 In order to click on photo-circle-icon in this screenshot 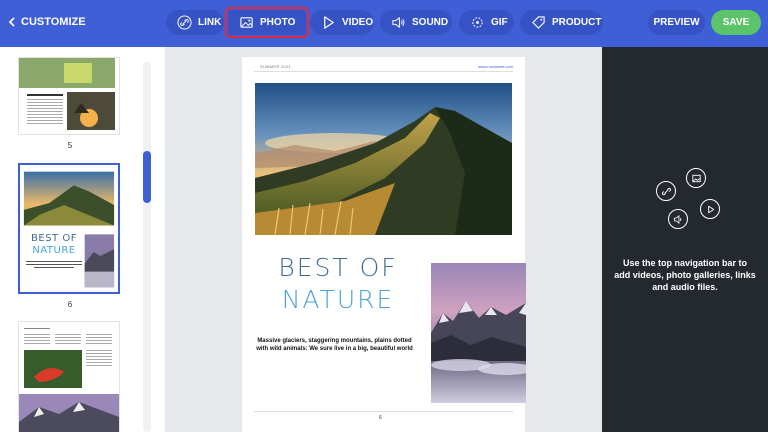, I will do `click(696, 178)`.